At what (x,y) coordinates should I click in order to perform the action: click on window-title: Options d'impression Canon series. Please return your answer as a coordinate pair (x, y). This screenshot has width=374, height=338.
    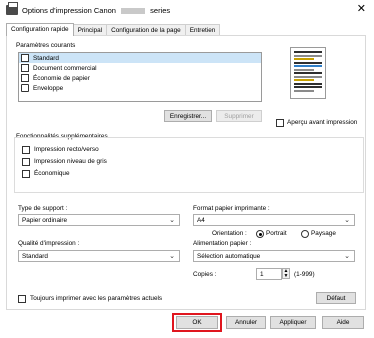
    Looking at the image, I should click on (96, 10).